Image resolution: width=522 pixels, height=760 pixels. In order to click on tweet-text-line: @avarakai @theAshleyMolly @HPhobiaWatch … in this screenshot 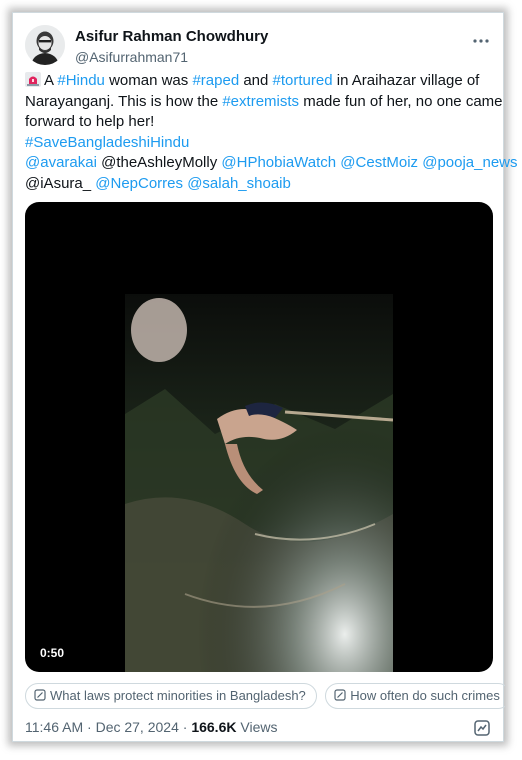, I will do `click(271, 163)`.